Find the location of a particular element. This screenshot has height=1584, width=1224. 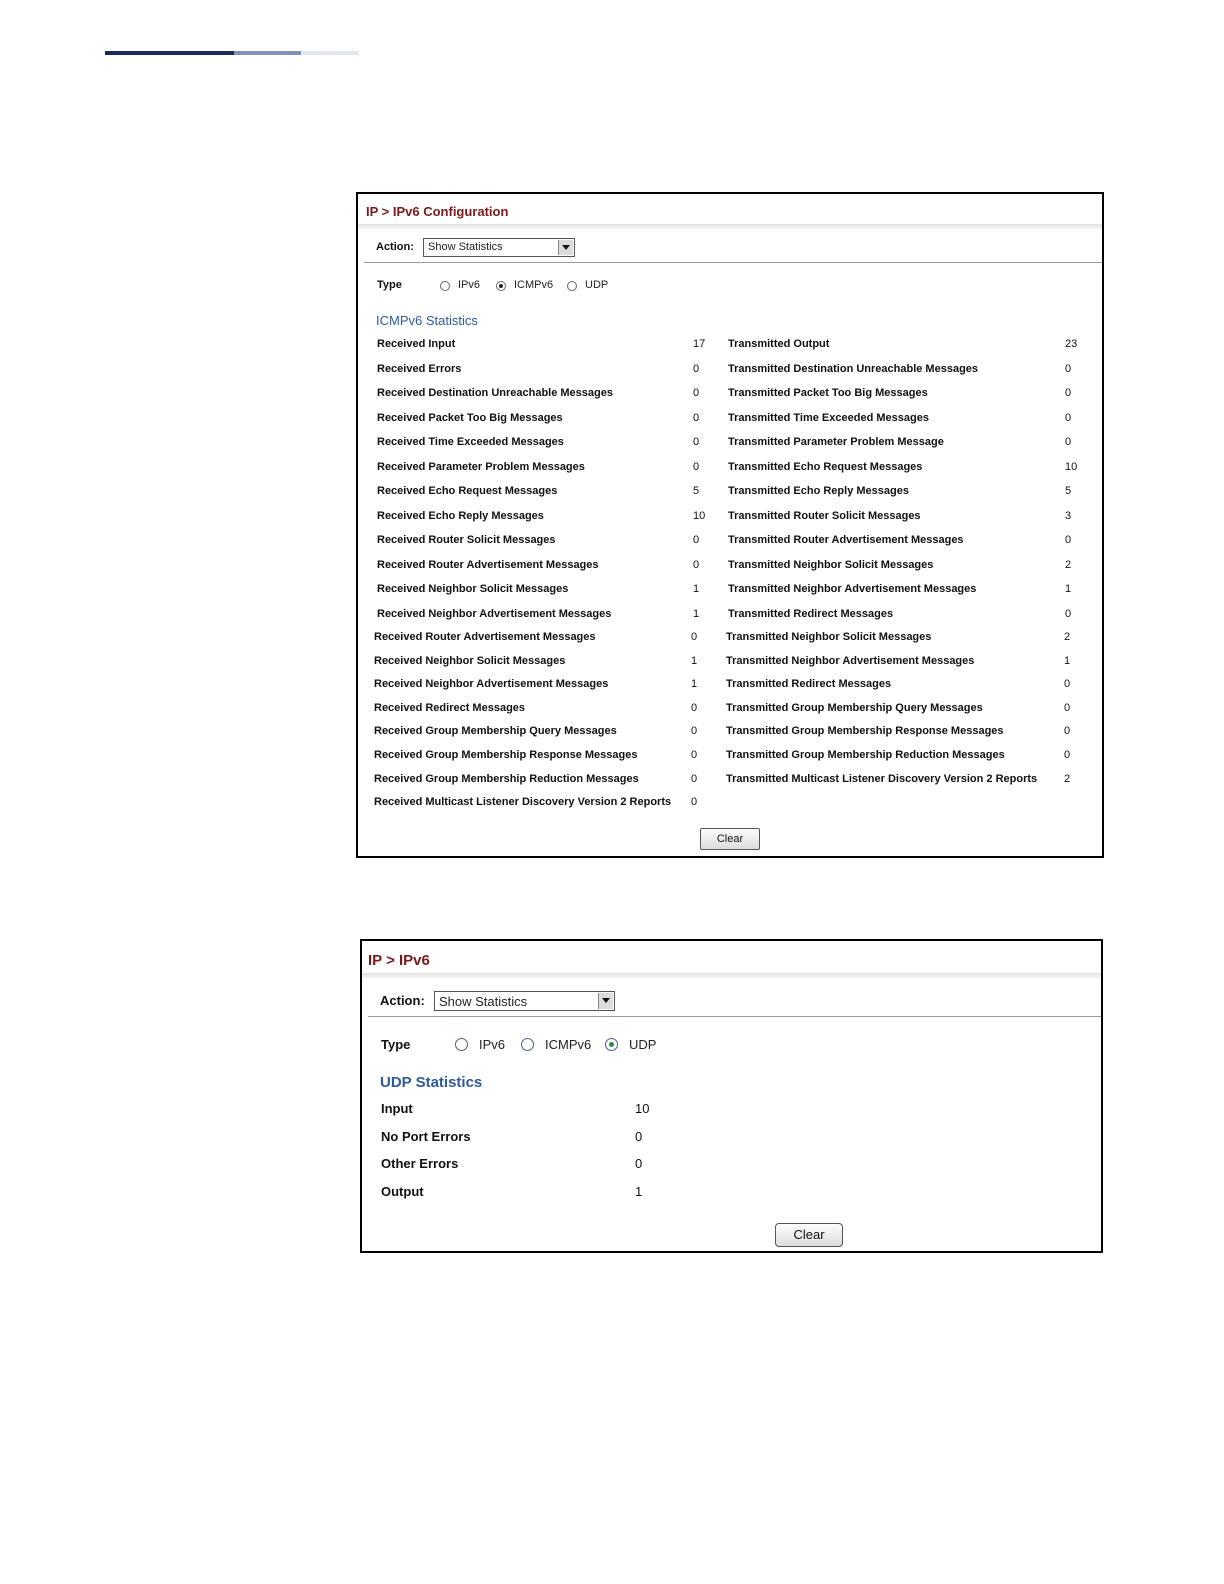

page-title: IP > IPv6 is located at coordinates (399, 960).